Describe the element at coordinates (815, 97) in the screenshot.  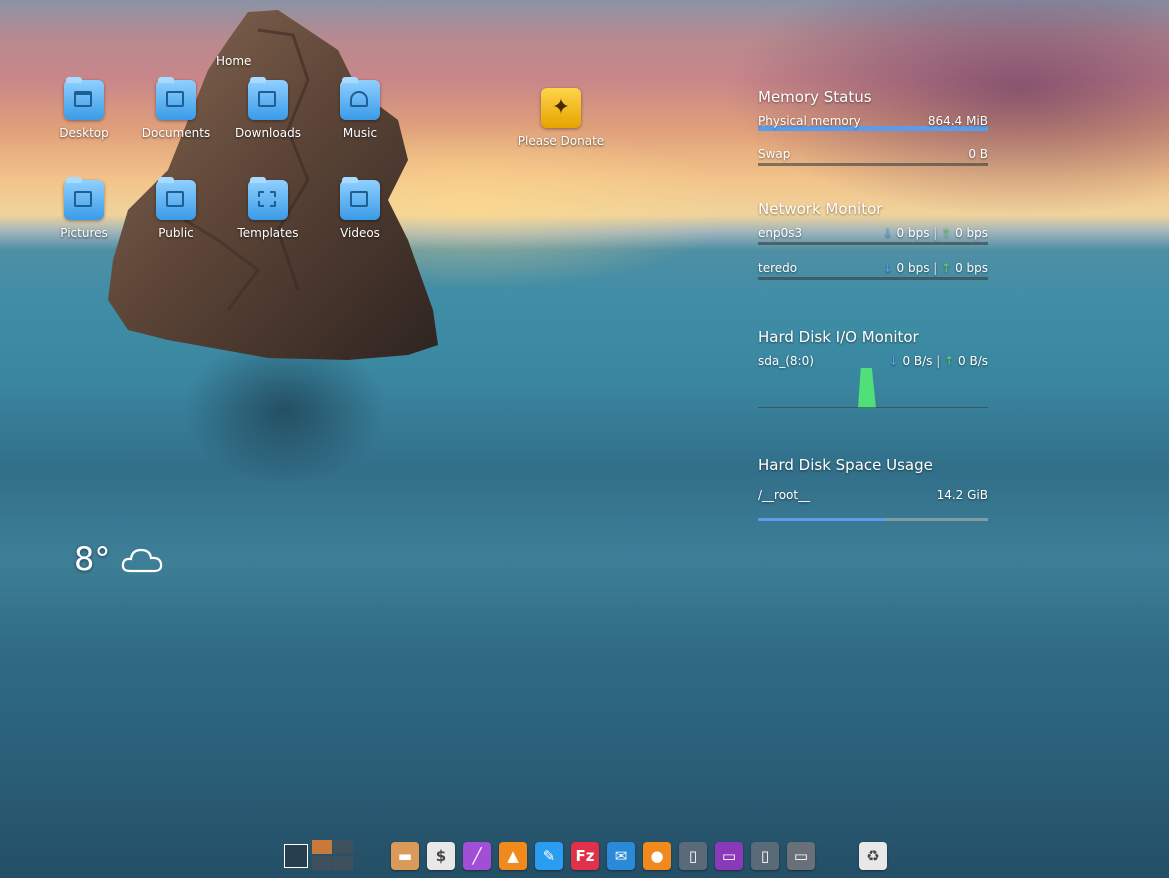
I see `widget-title: Memory Status` at that location.